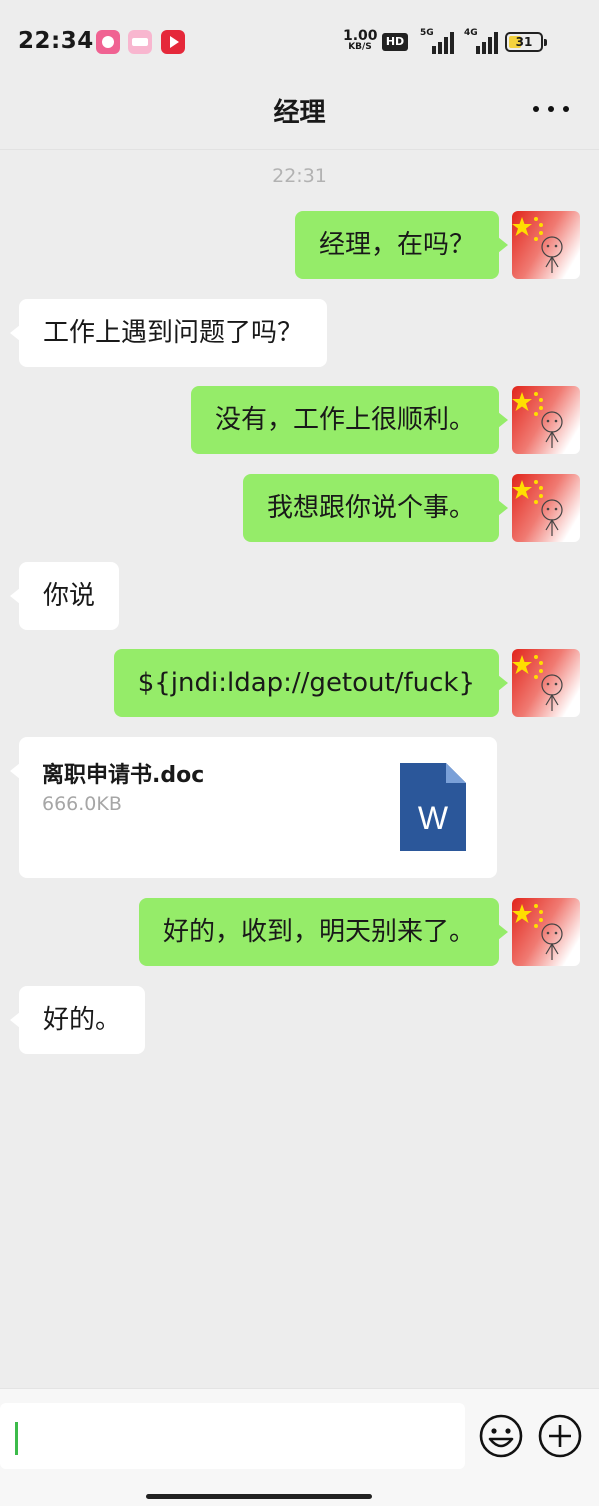  What do you see at coordinates (64, 596) in the screenshot?
I see `message-bubble-incoming: 你说` at bounding box center [64, 596].